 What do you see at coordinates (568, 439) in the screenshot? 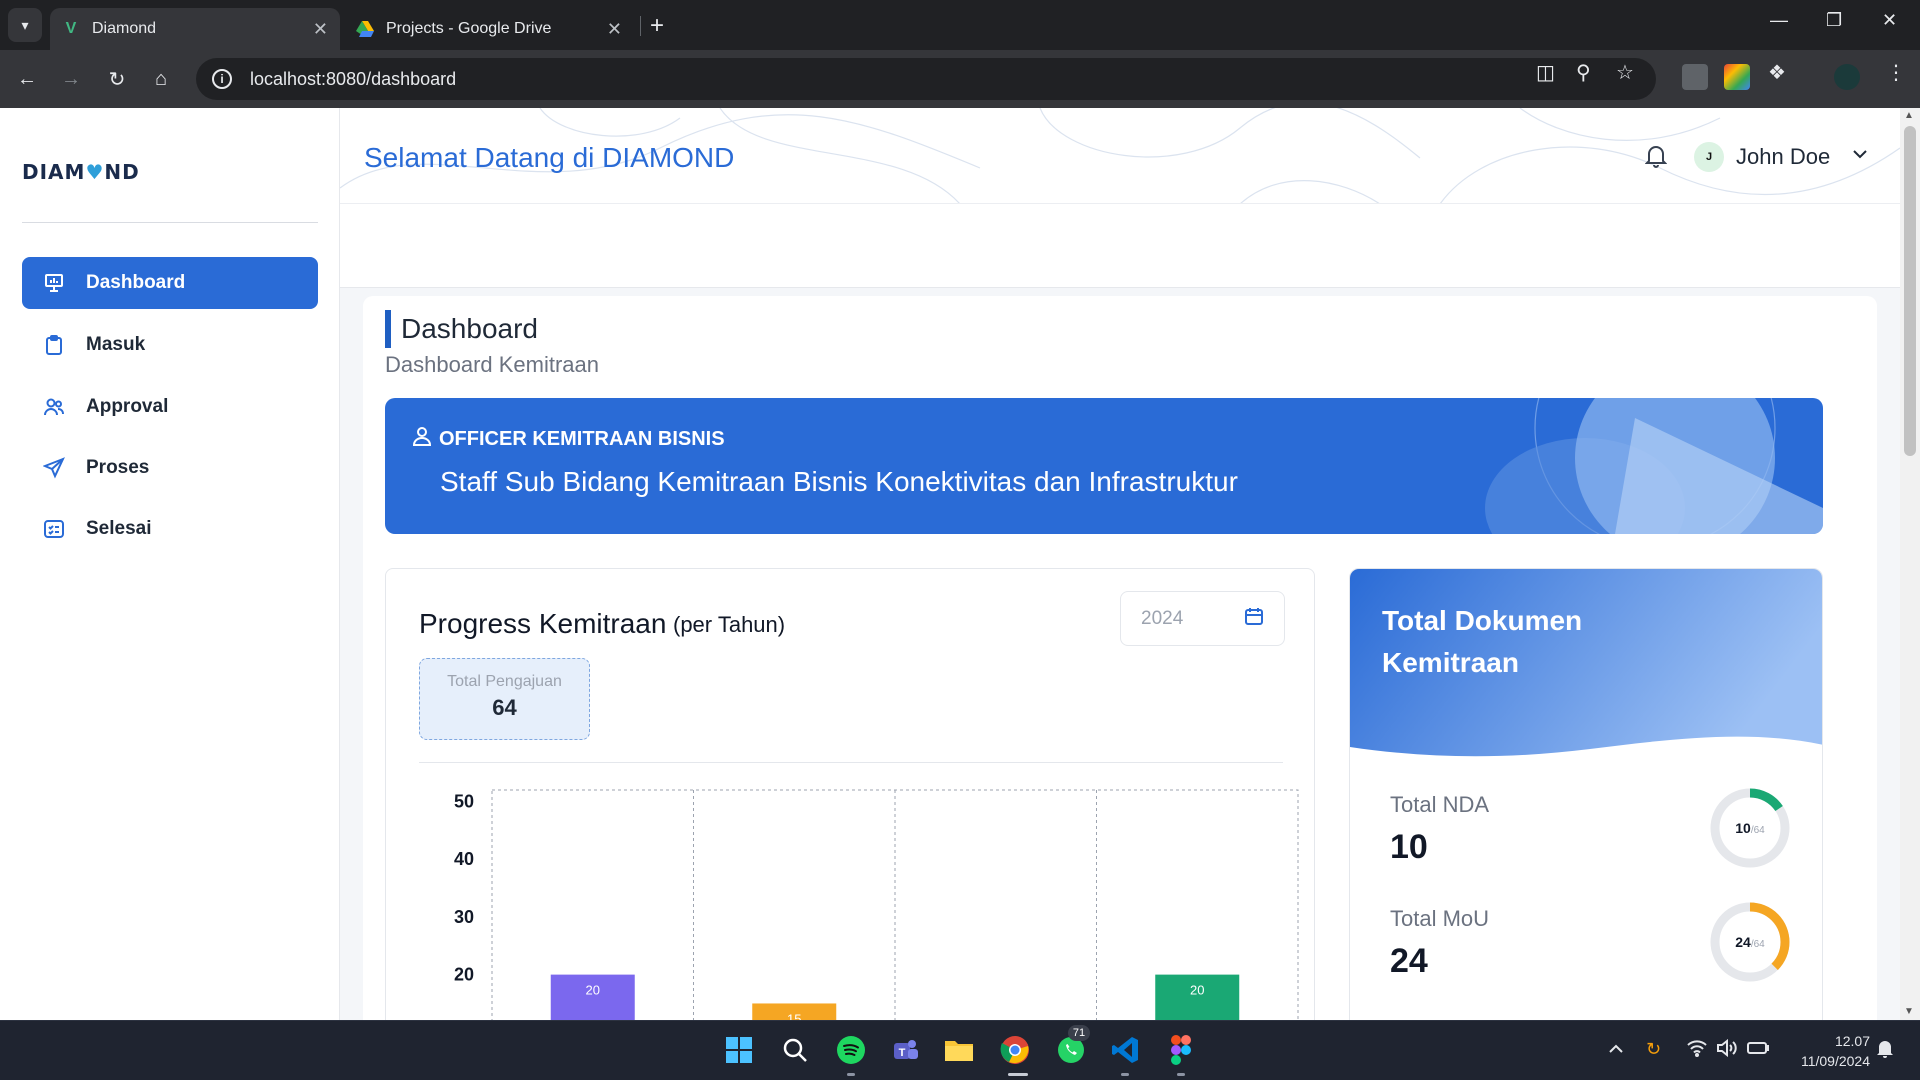
I see `role-label: OFFICER KEMITRAAN BISNIS` at bounding box center [568, 439].